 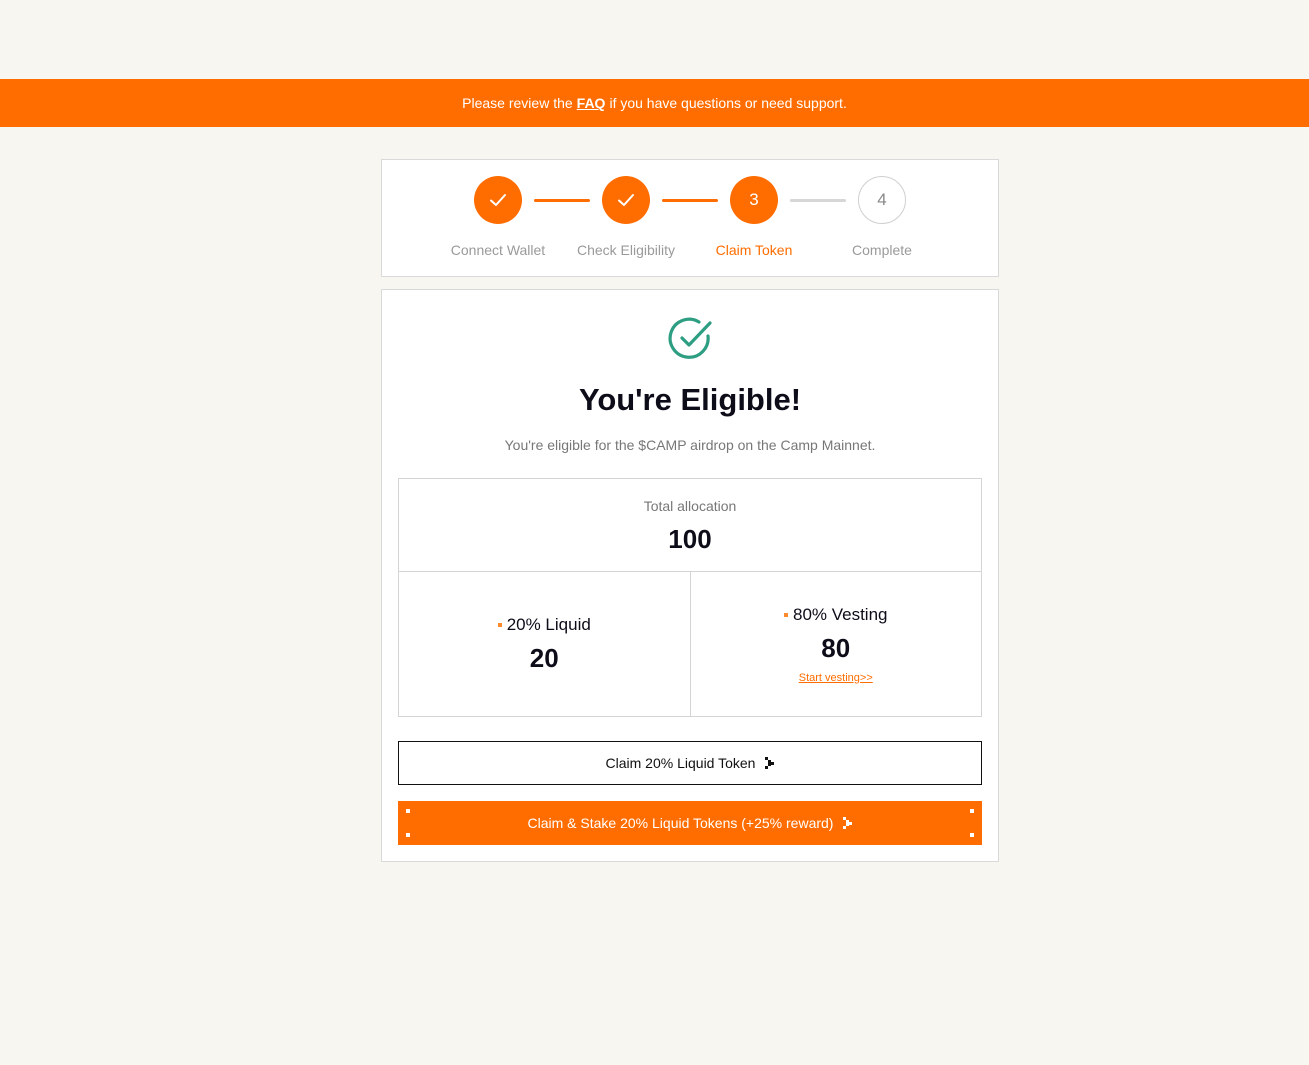 I want to click on step-complete: 4 Complete, so click(x=882, y=217).